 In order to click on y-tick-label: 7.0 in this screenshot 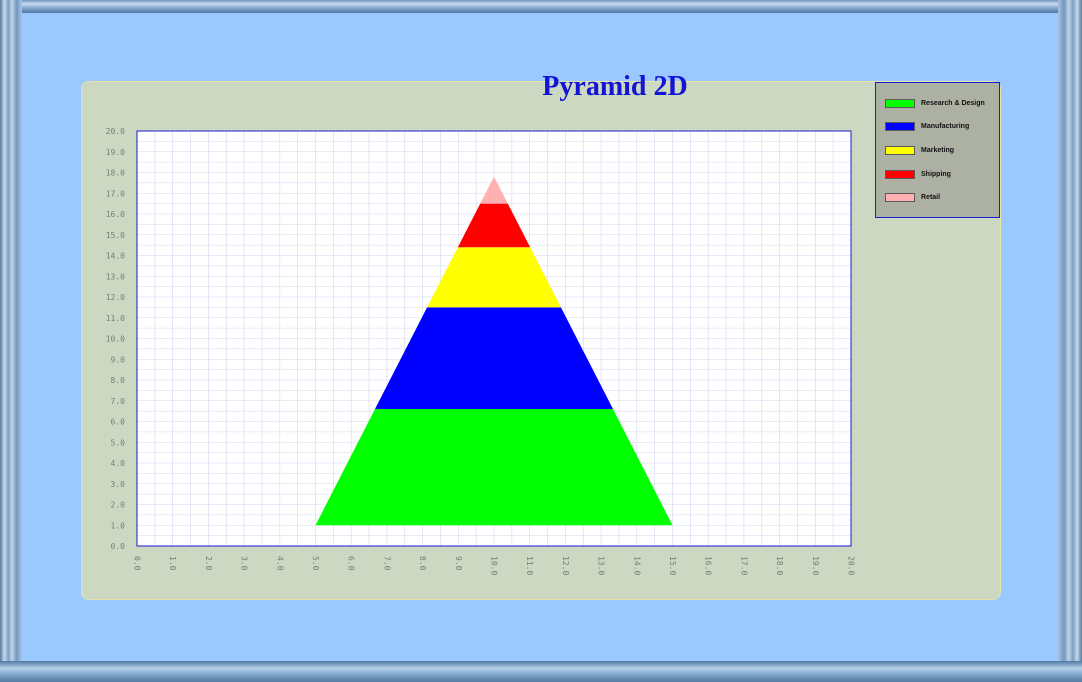, I will do `click(118, 401)`.